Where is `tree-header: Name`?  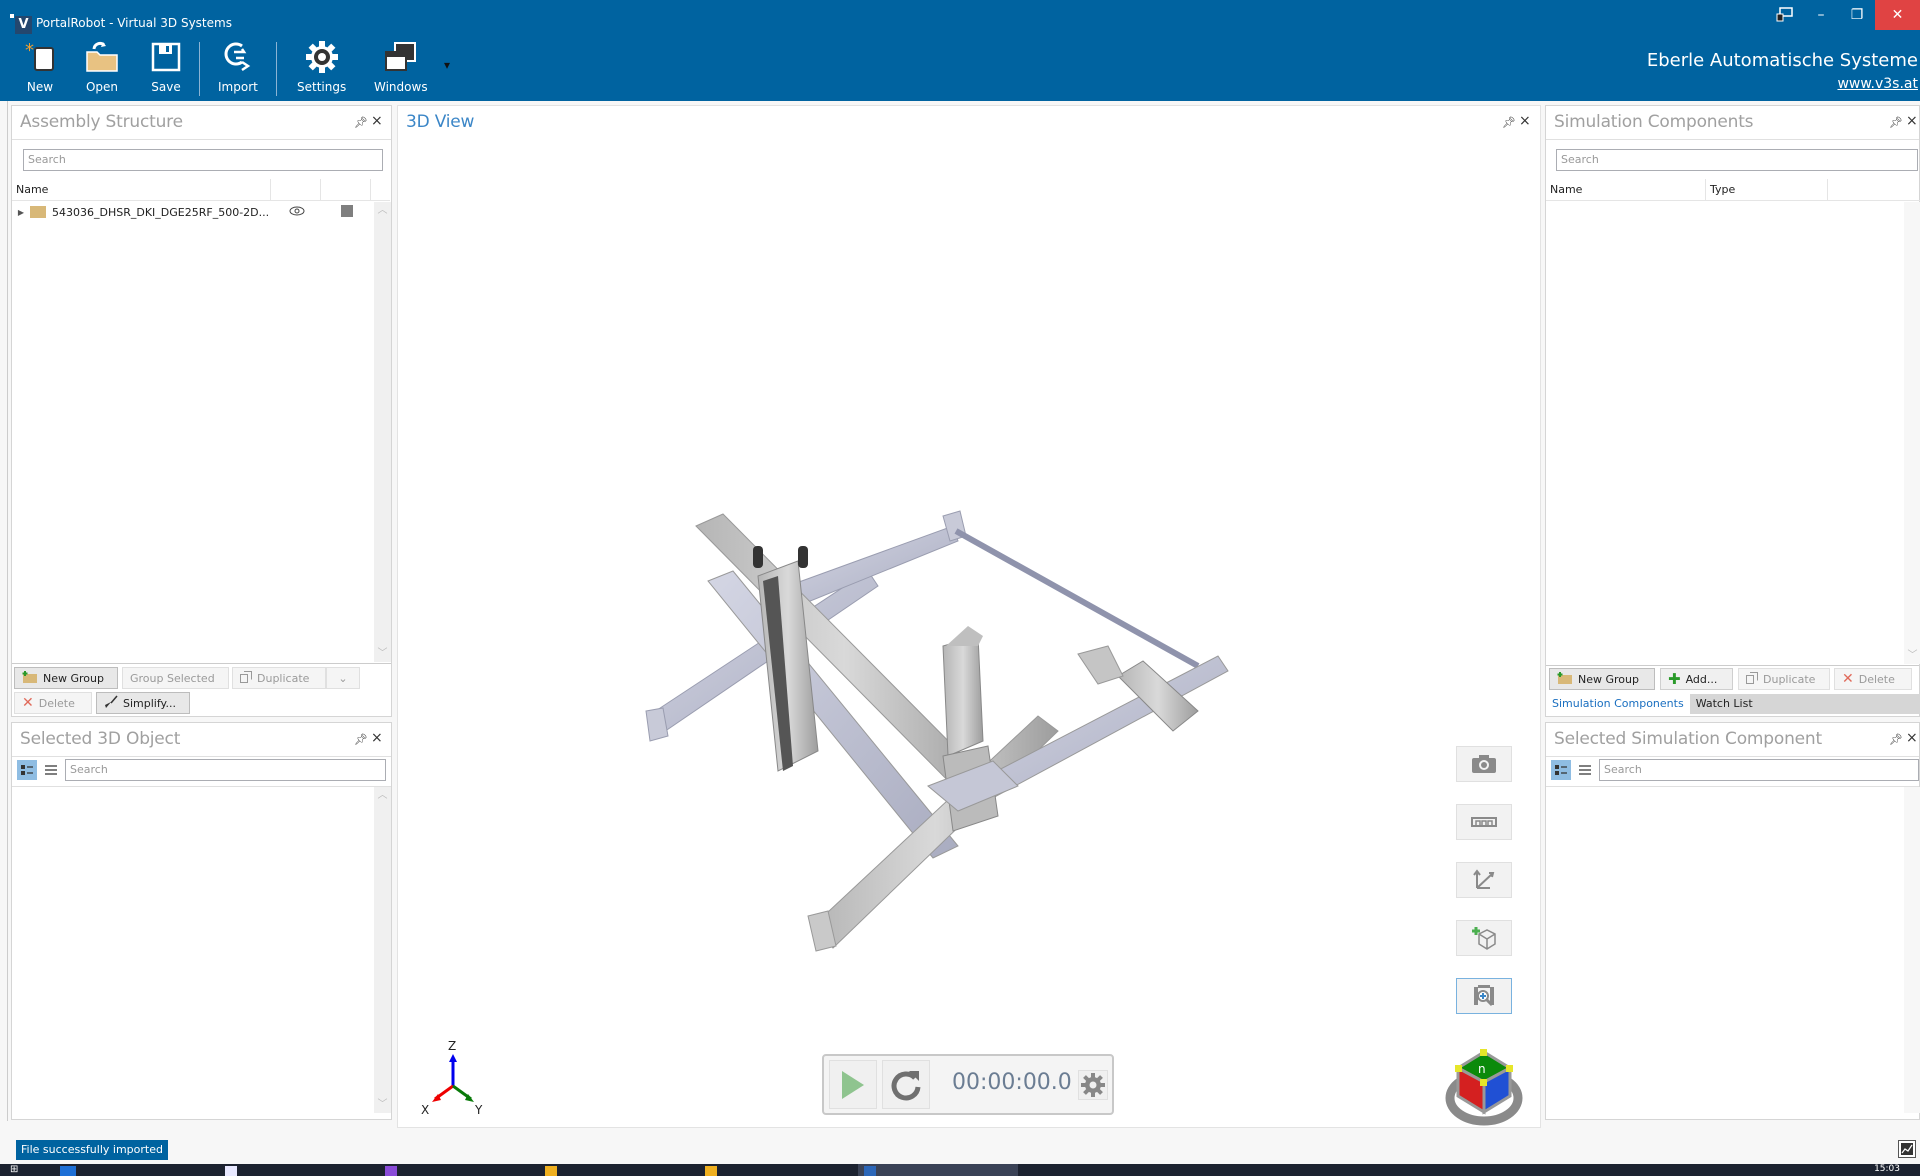
tree-header: Name is located at coordinates (201, 190).